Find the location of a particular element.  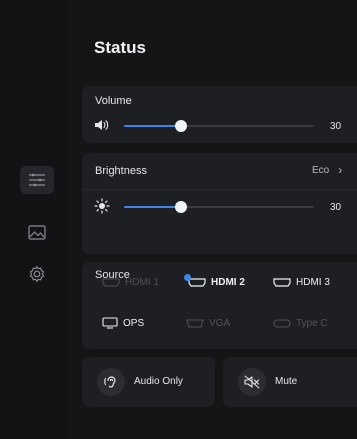

source-ops: OPS is located at coordinates (123, 323).